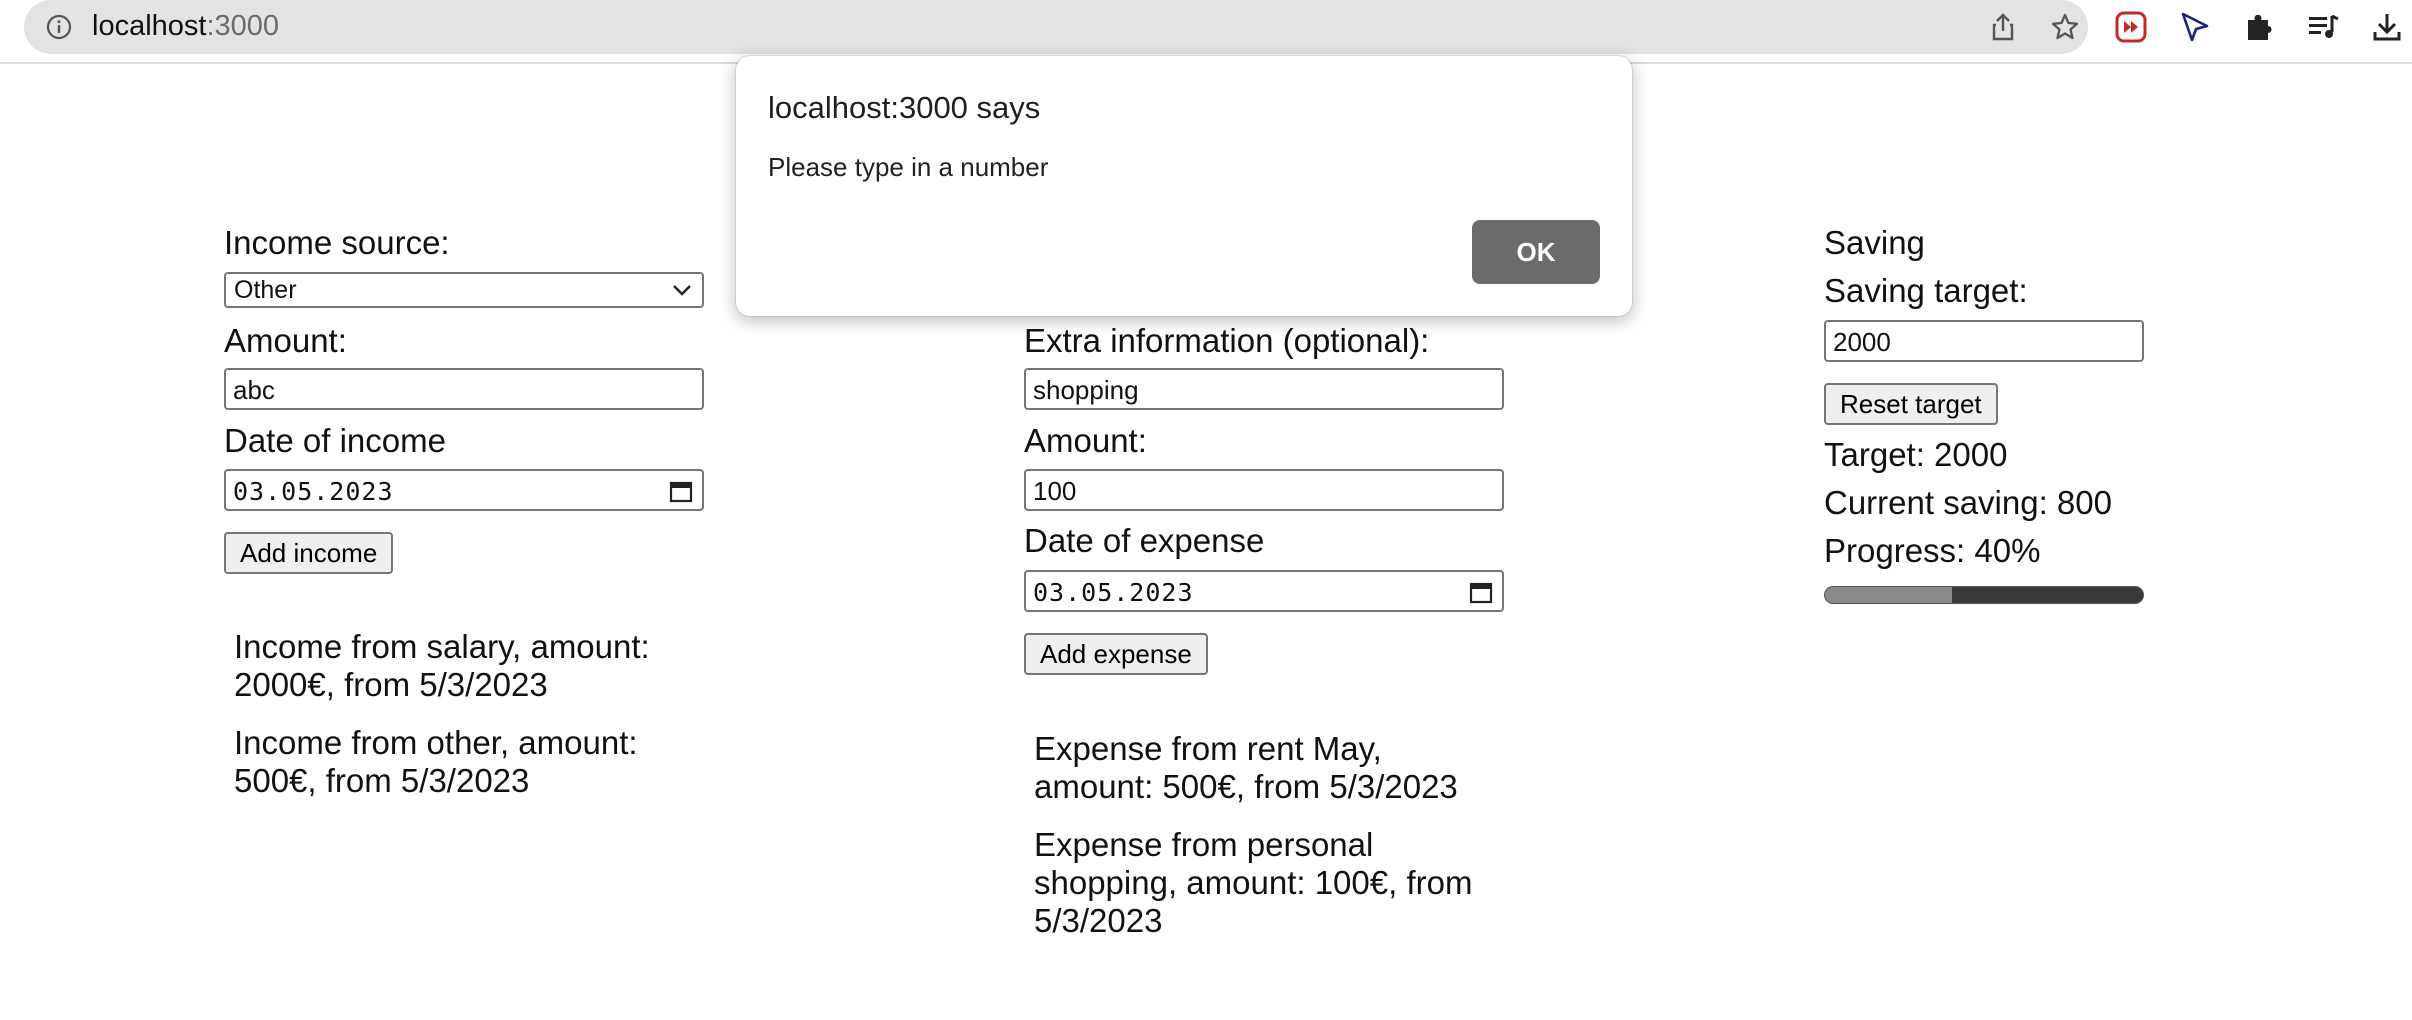 Image resolution: width=2412 pixels, height=1020 pixels. Describe the element at coordinates (1911, 404) in the screenshot. I see `reset-target-button: Reset target` at that location.